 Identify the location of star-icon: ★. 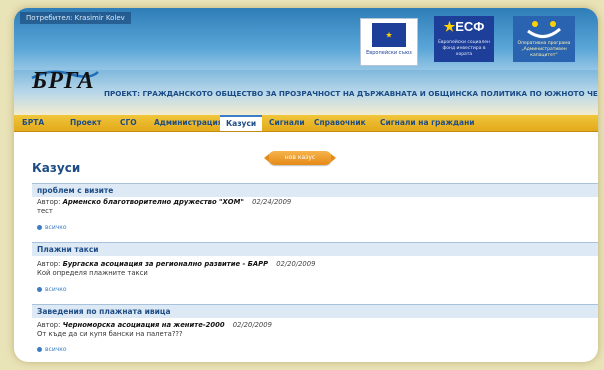
(449, 26).